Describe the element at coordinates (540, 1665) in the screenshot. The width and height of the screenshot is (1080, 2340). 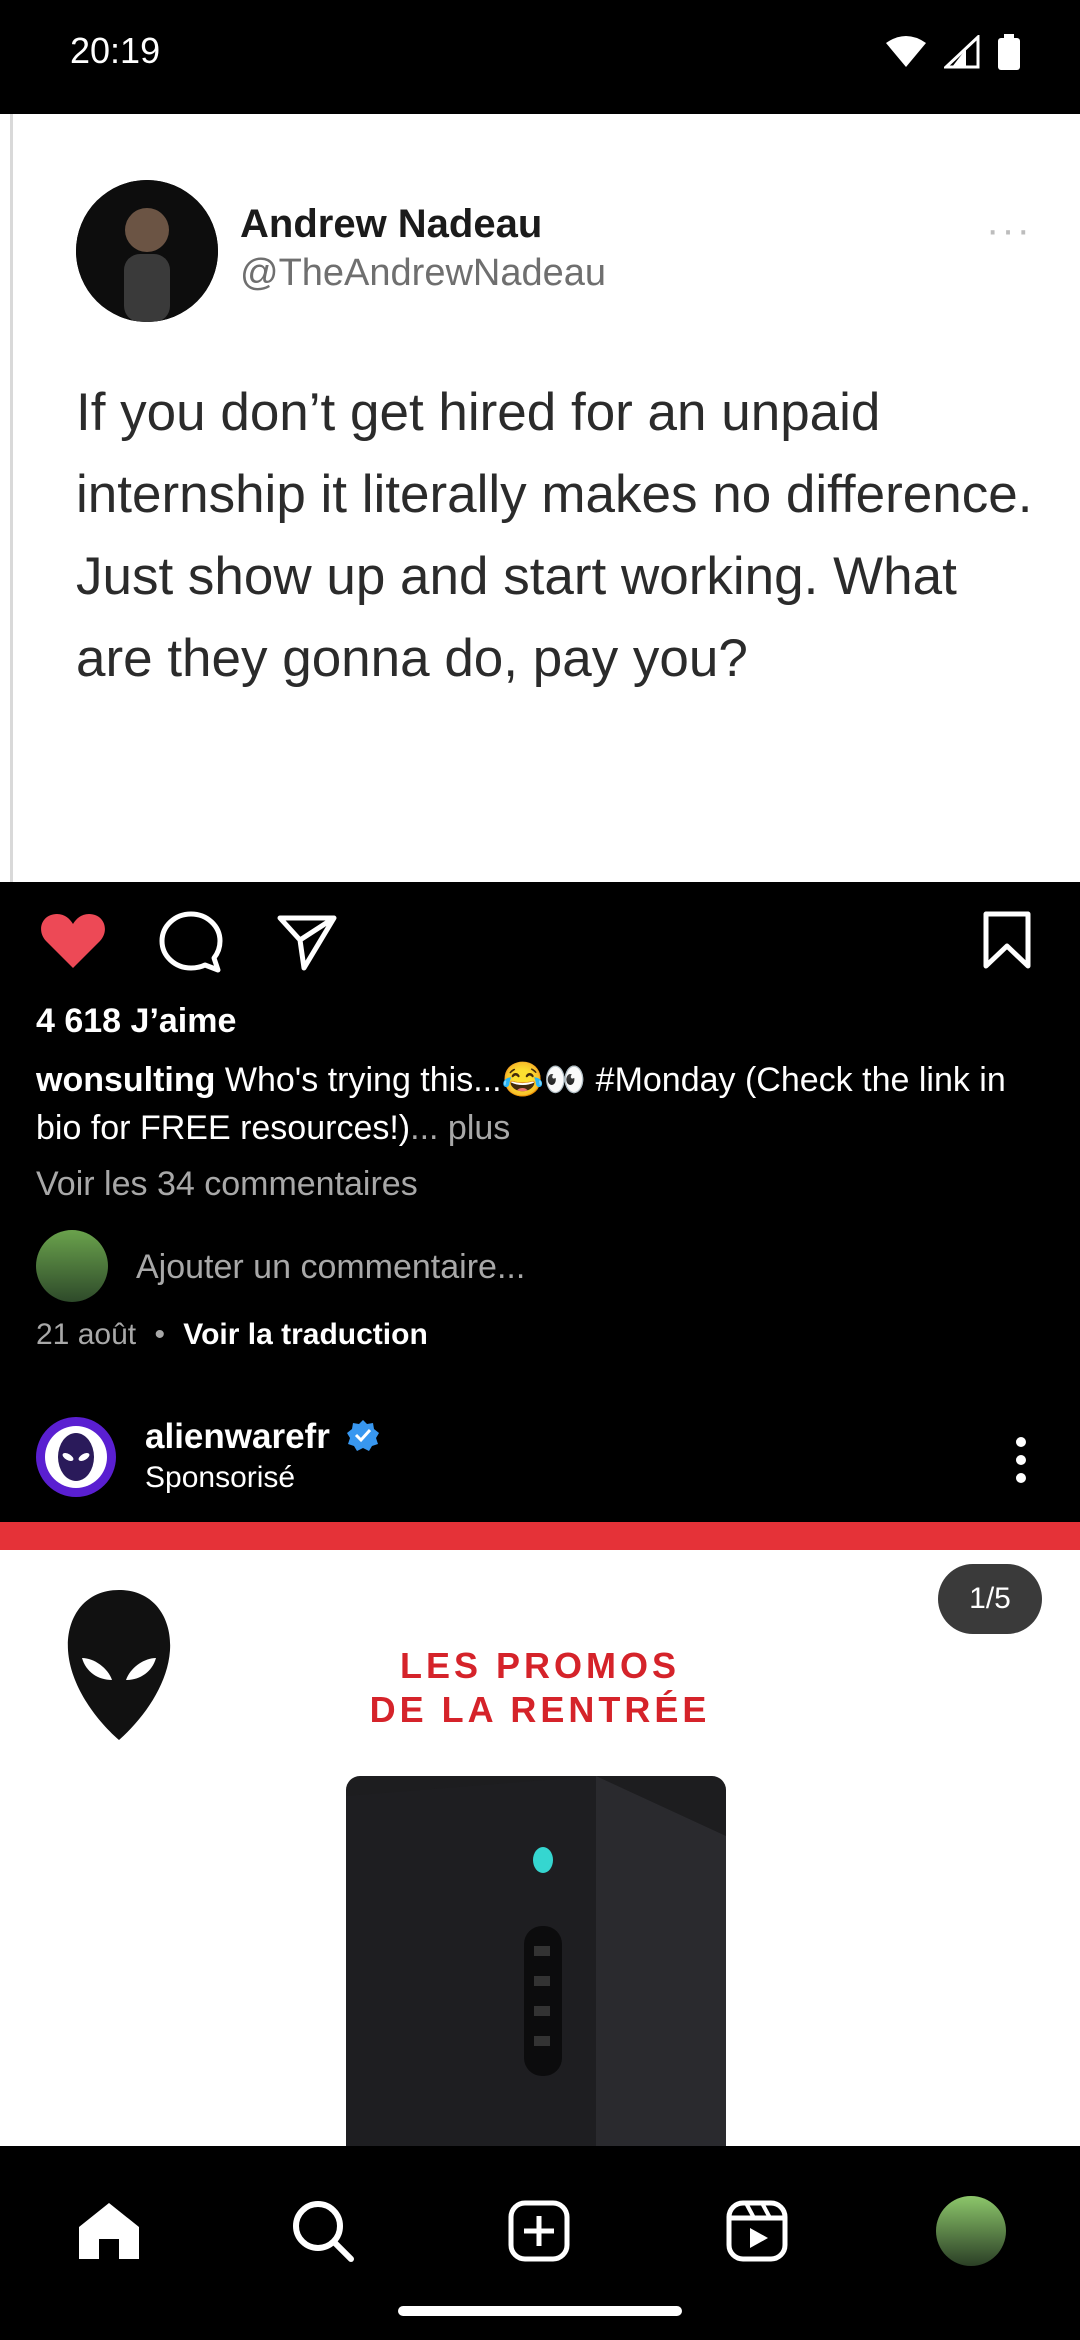
I see `ad-headline-line1: LES PROMOS` at that location.